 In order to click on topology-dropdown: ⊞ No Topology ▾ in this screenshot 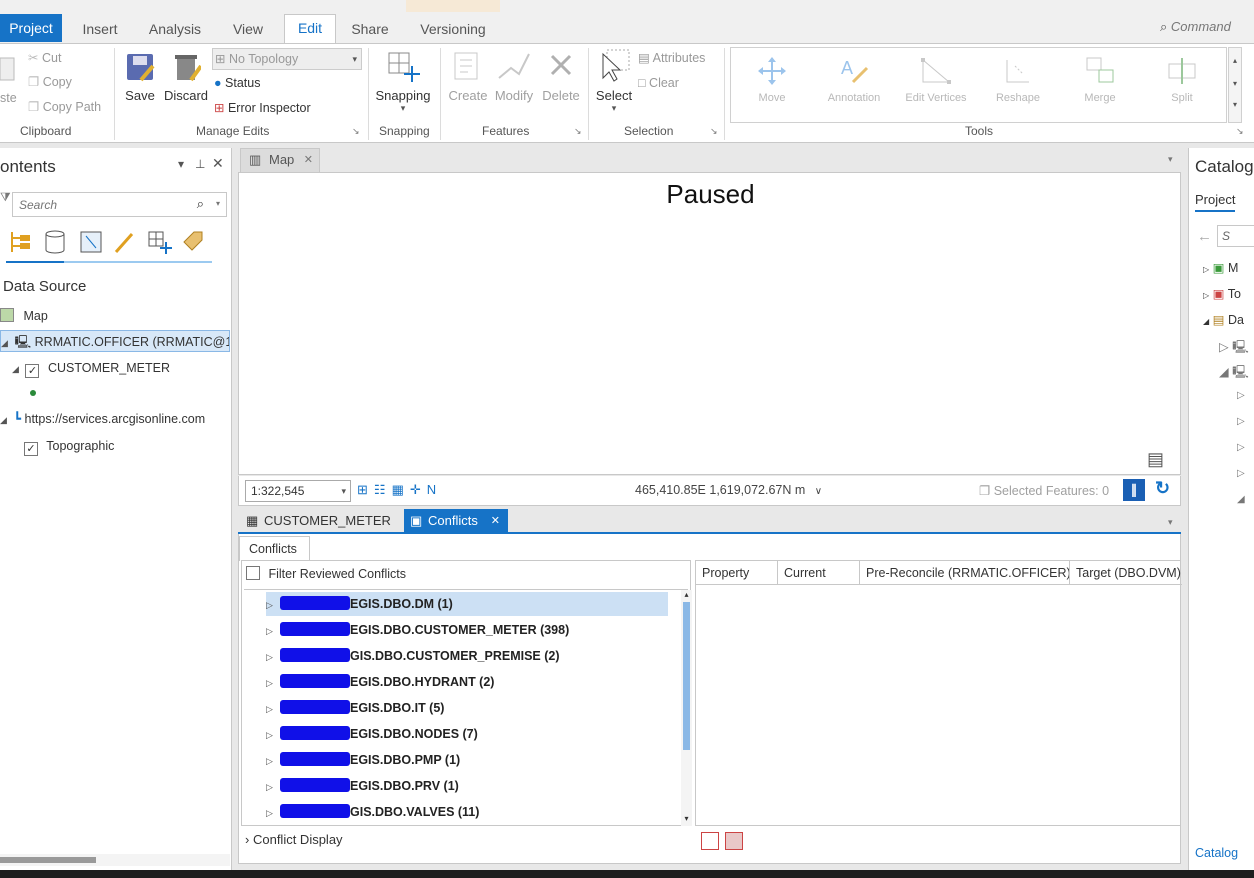, I will do `click(287, 59)`.